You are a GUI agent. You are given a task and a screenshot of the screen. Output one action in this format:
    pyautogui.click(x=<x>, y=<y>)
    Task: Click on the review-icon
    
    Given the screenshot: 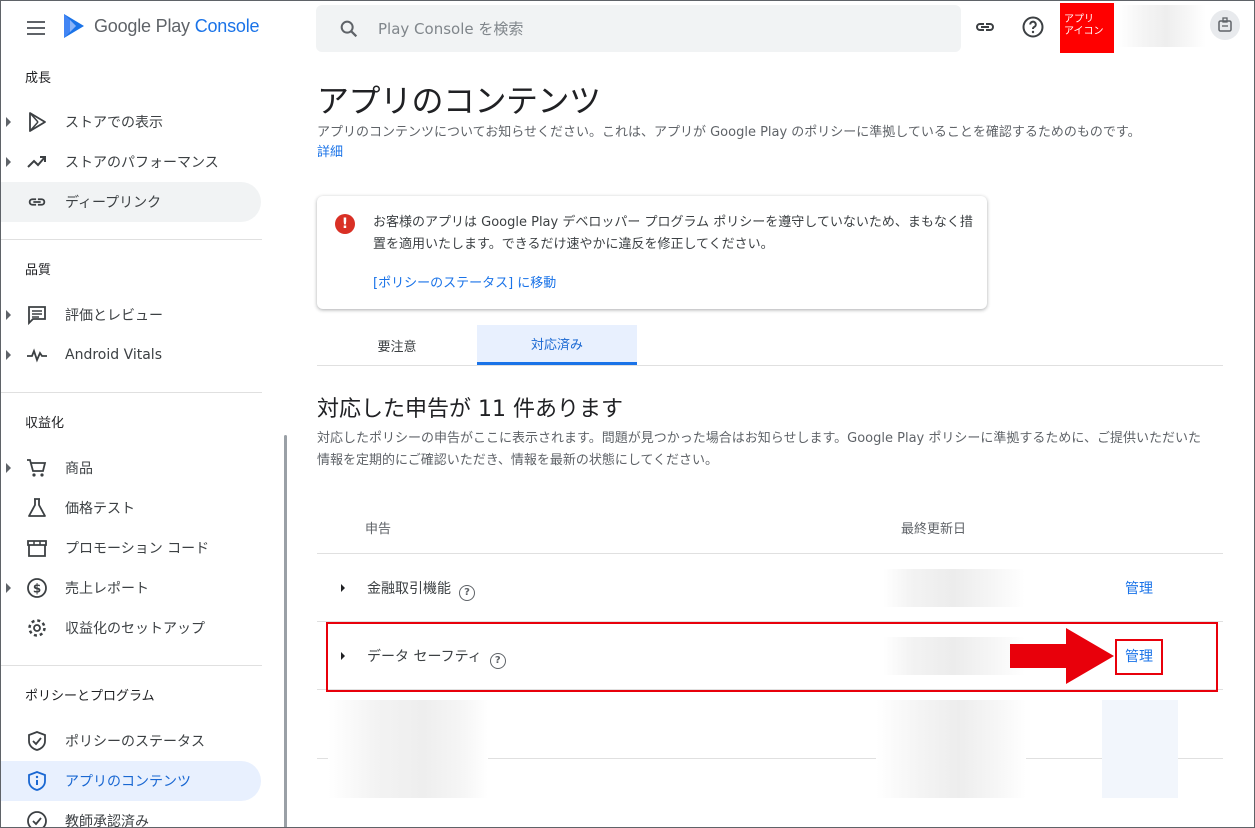 What is the action you would take?
    pyautogui.click(x=37, y=315)
    